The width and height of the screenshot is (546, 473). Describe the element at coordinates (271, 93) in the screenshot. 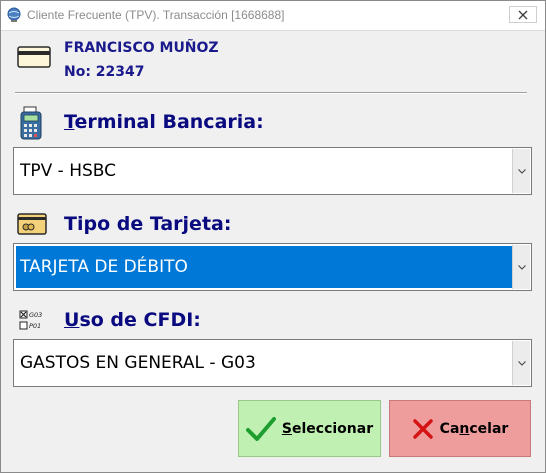

I see `separator` at that location.